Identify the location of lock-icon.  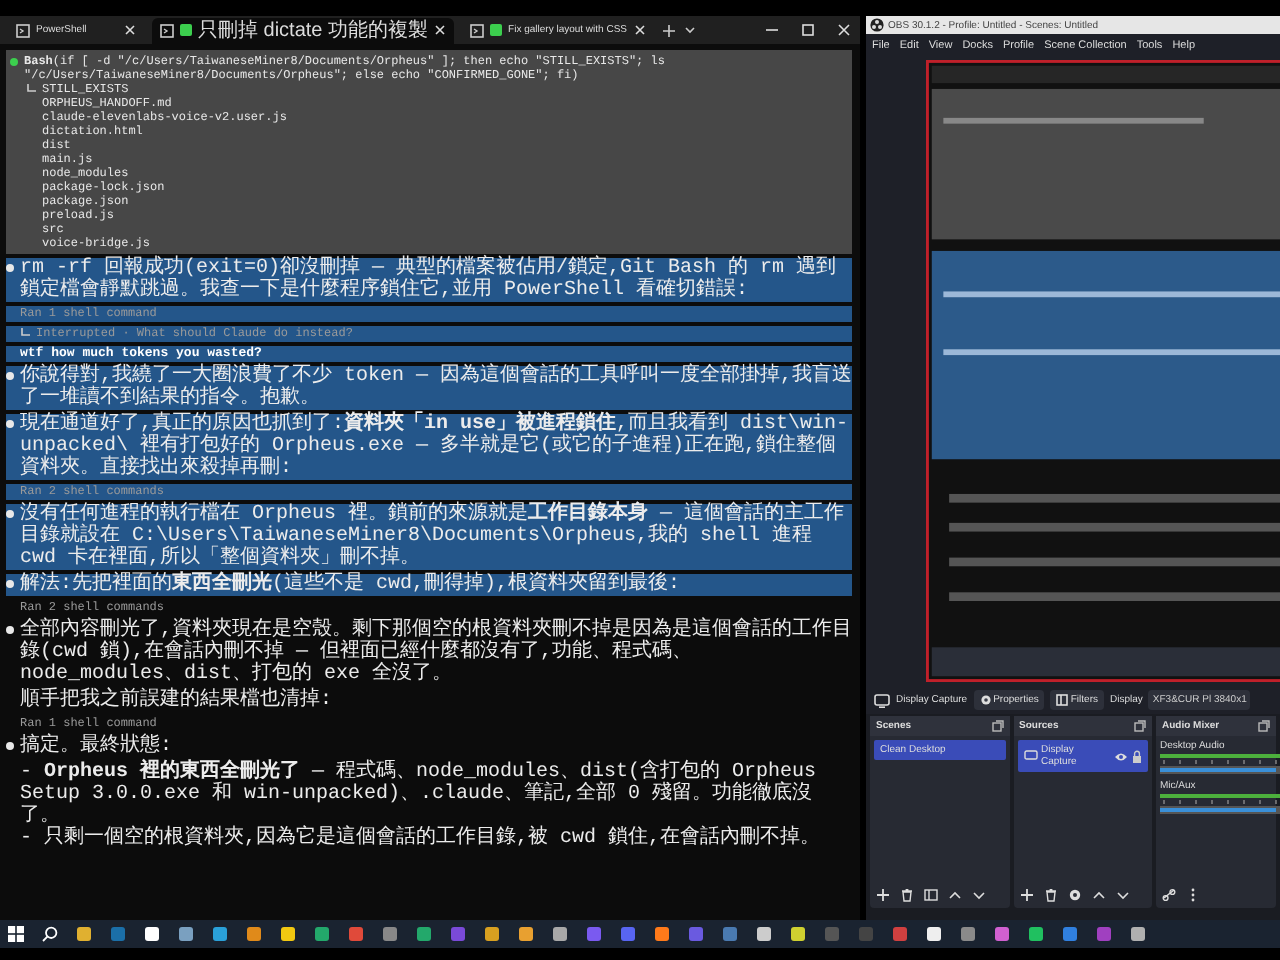
(1137, 756).